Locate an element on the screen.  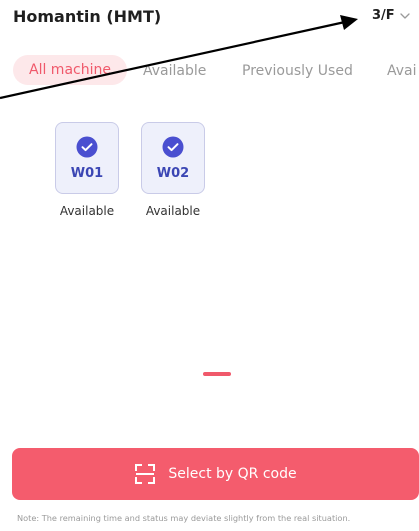
machine-card-w02: W02 Available is located at coordinates (173, 170).